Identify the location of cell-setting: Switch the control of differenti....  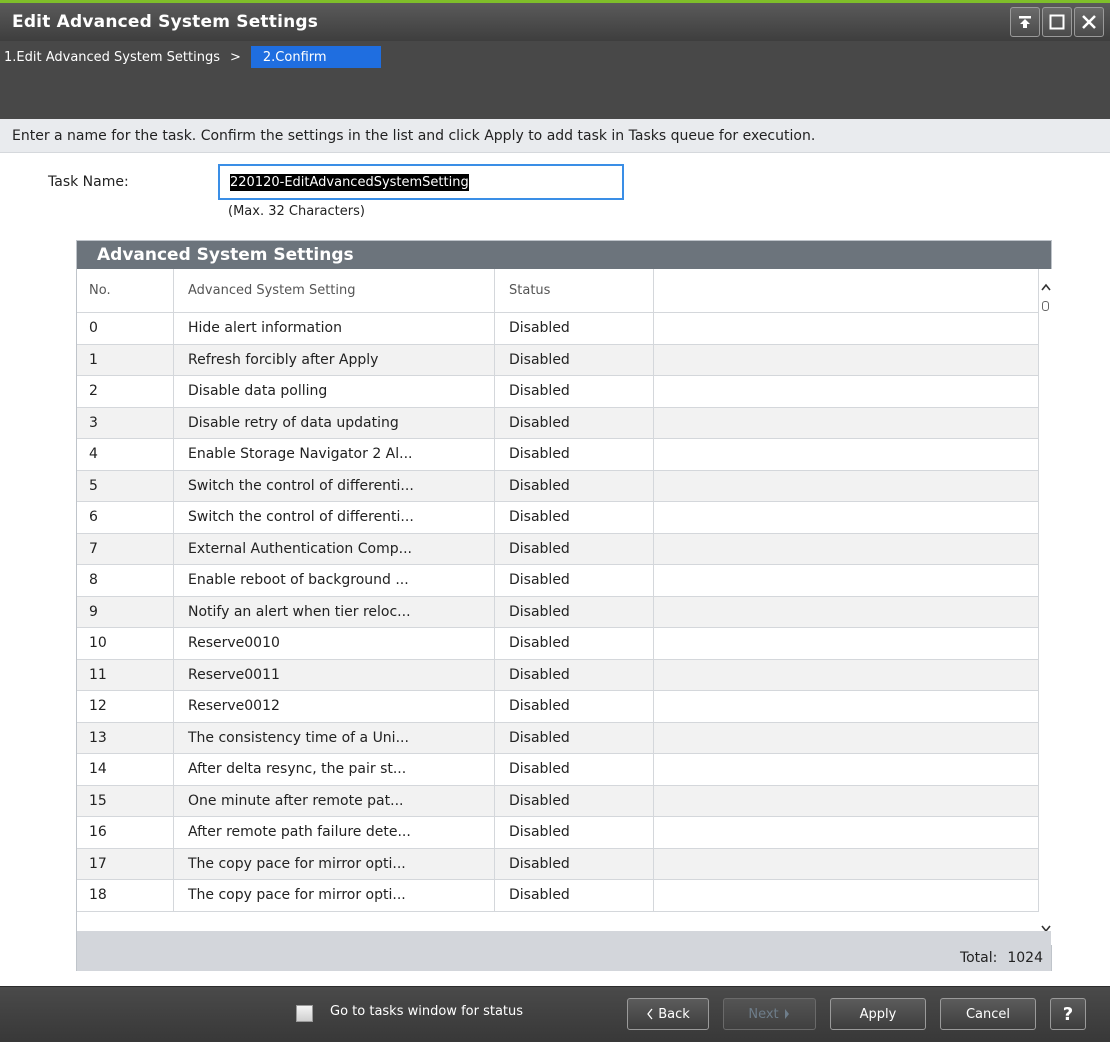
(334, 517).